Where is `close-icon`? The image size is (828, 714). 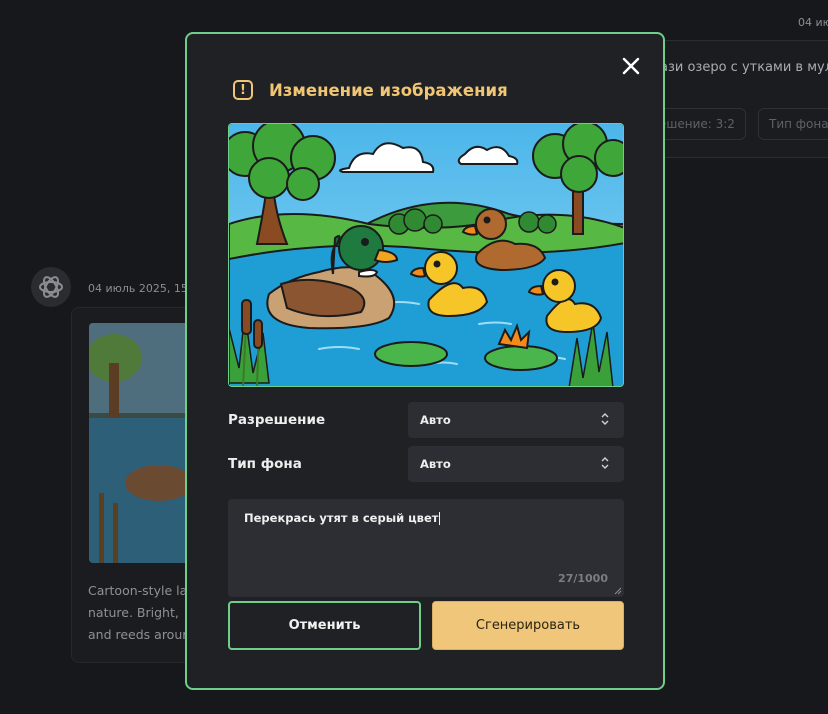
close-icon is located at coordinates (631, 66).